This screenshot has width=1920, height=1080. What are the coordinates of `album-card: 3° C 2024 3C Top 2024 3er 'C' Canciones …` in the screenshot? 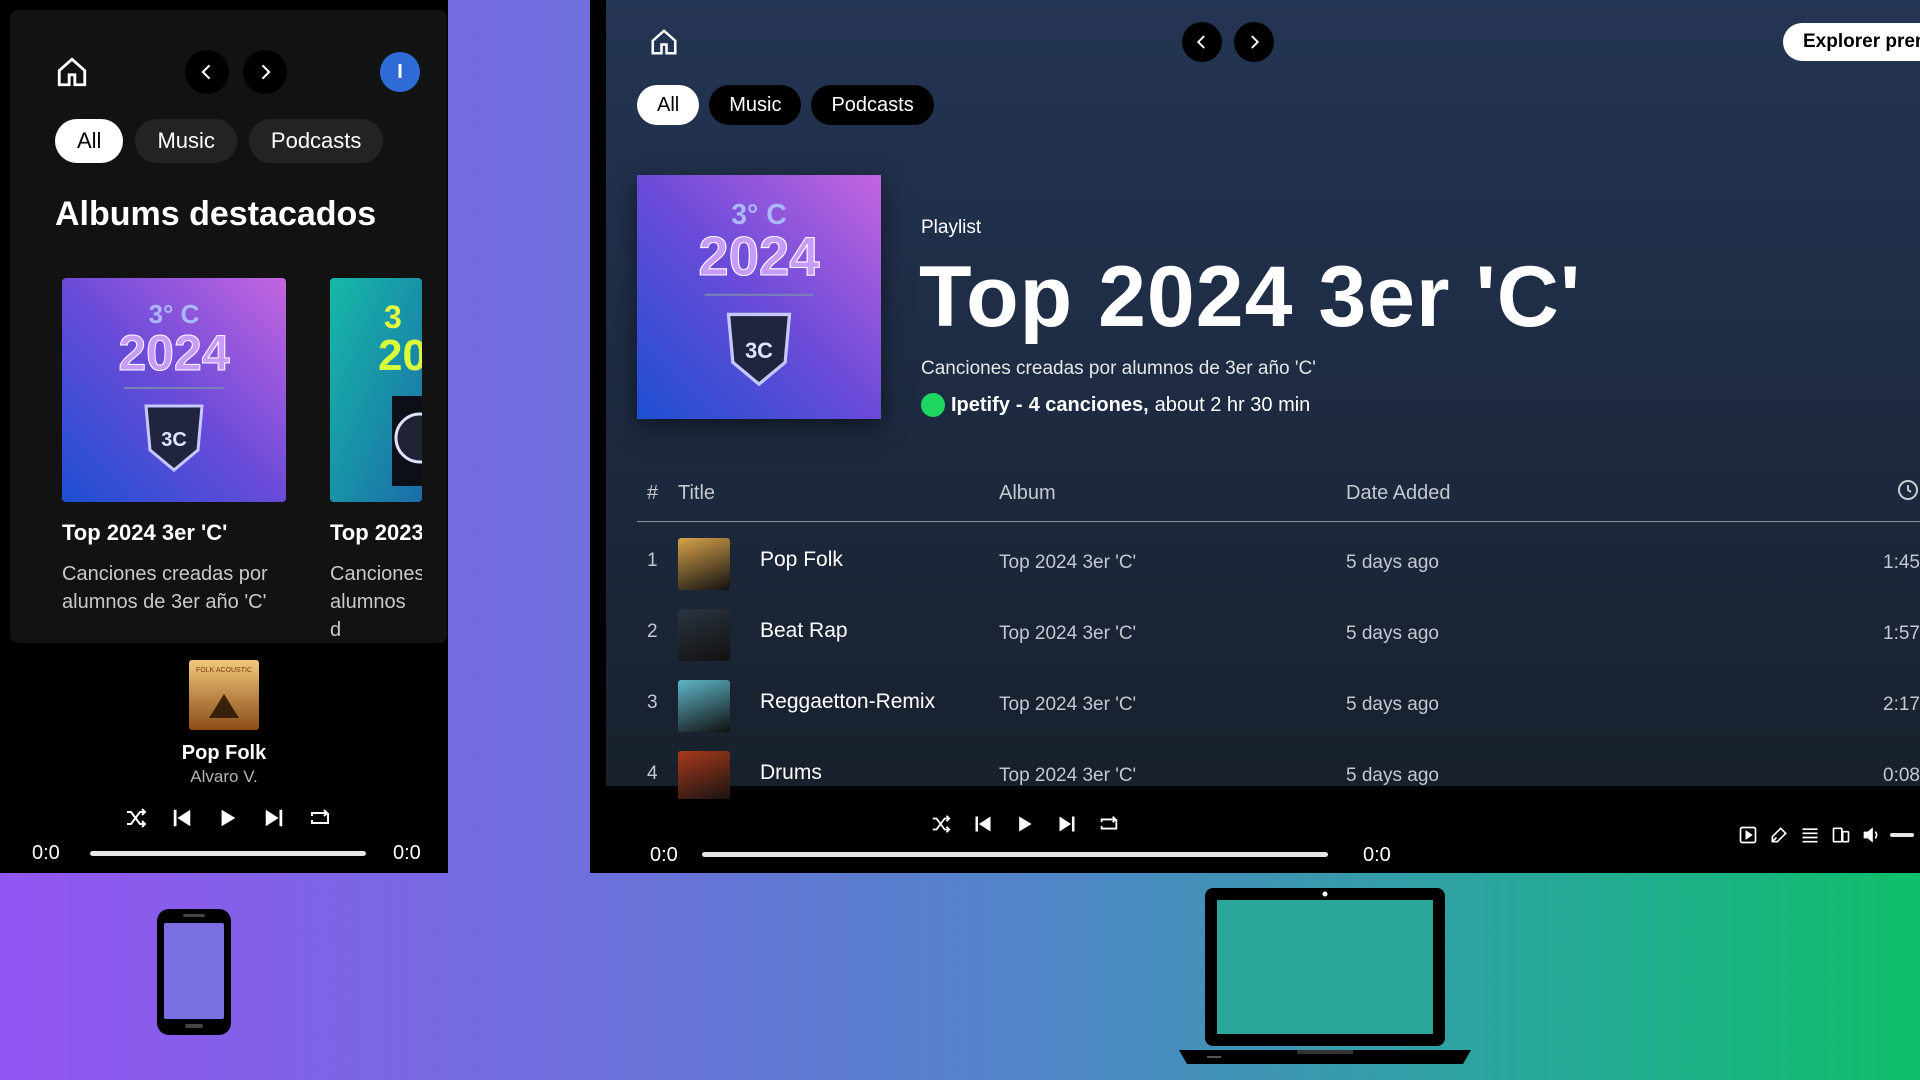 It's located at (174, 447).